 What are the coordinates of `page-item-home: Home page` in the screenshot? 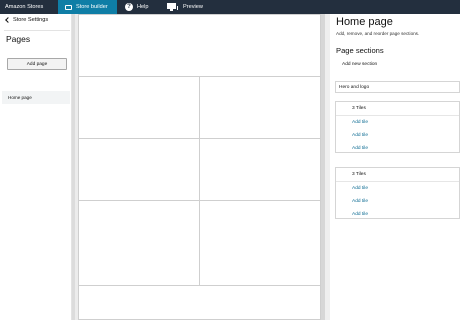 It's located at (36, 97).